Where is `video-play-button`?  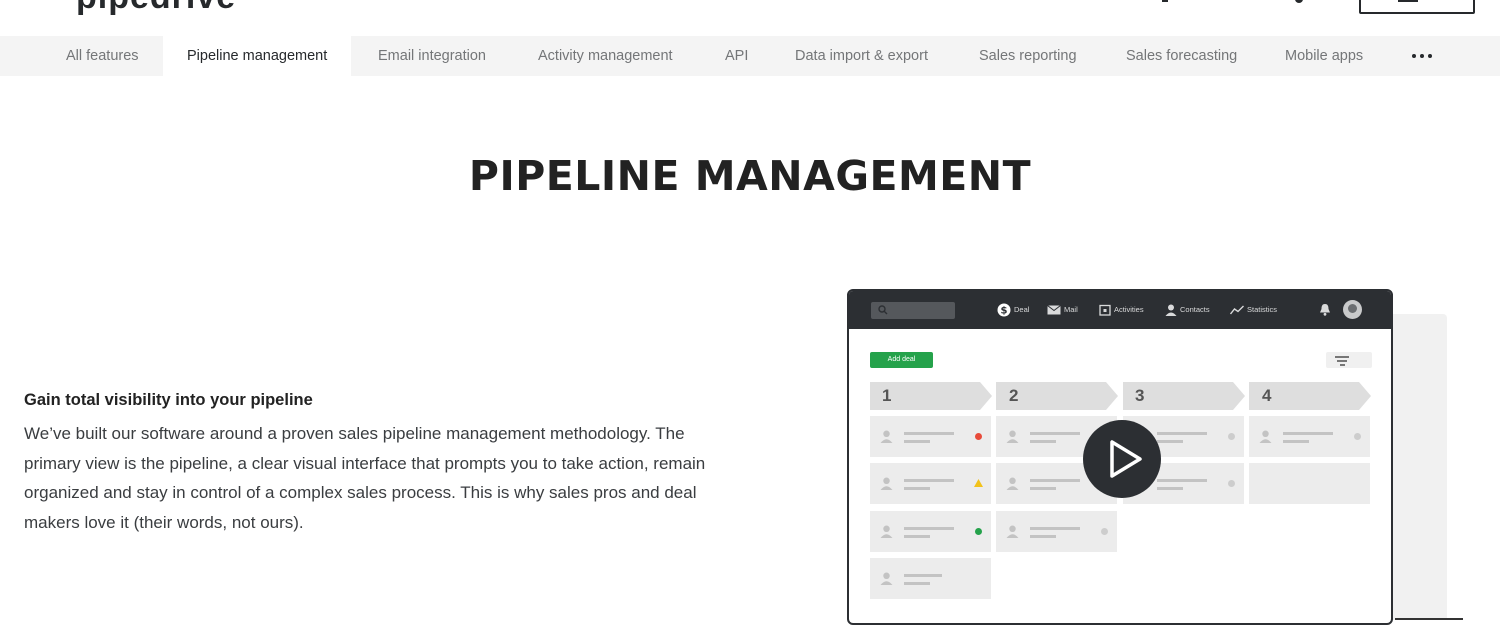 video-play-button is located at coordinates (1122, 459).